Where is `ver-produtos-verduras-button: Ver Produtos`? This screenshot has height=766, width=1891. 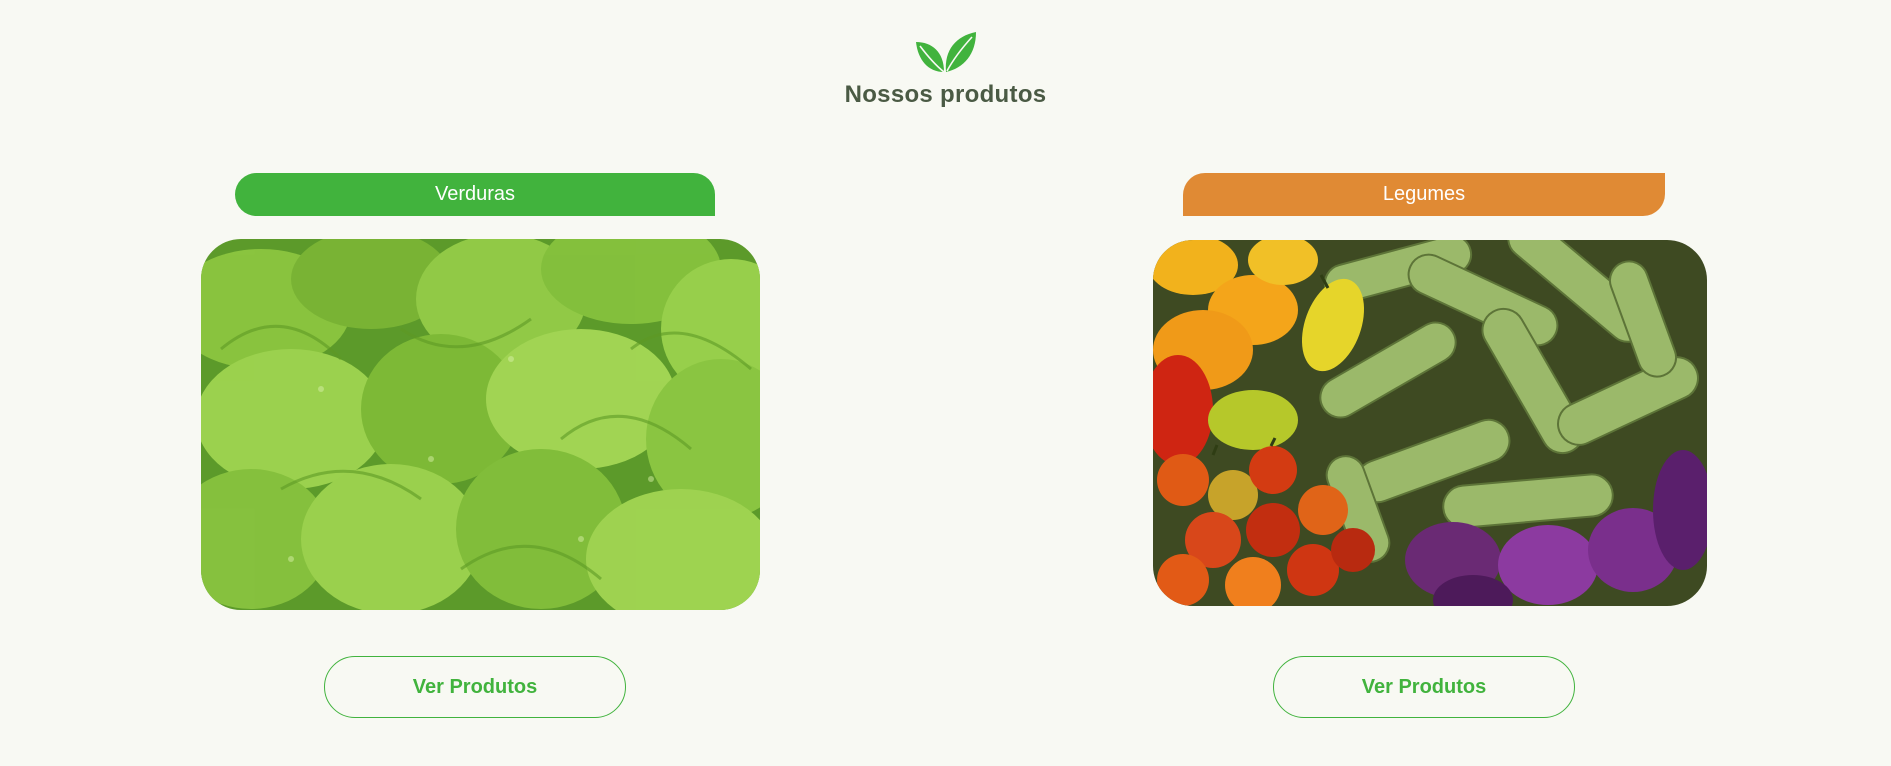 ver-produtos-verduras-button: Ver Produtos is located at coordinates (475, 687).